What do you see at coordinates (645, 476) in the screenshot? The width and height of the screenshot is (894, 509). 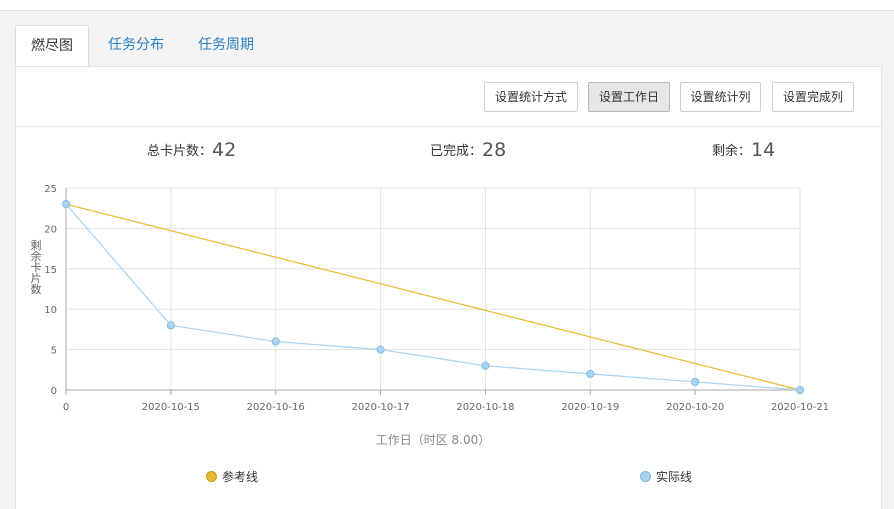 I see `legend-swatch-actual` at bounding box center [645, 476].